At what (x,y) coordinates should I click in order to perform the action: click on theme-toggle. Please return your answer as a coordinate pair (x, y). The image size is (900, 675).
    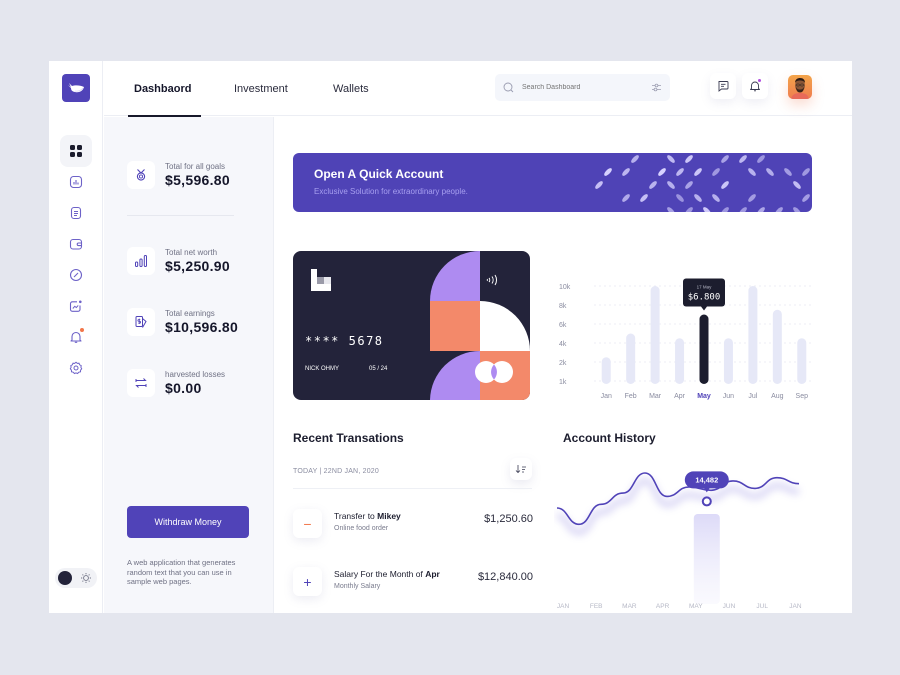
    Looking at the image, I should click on (76, 578).